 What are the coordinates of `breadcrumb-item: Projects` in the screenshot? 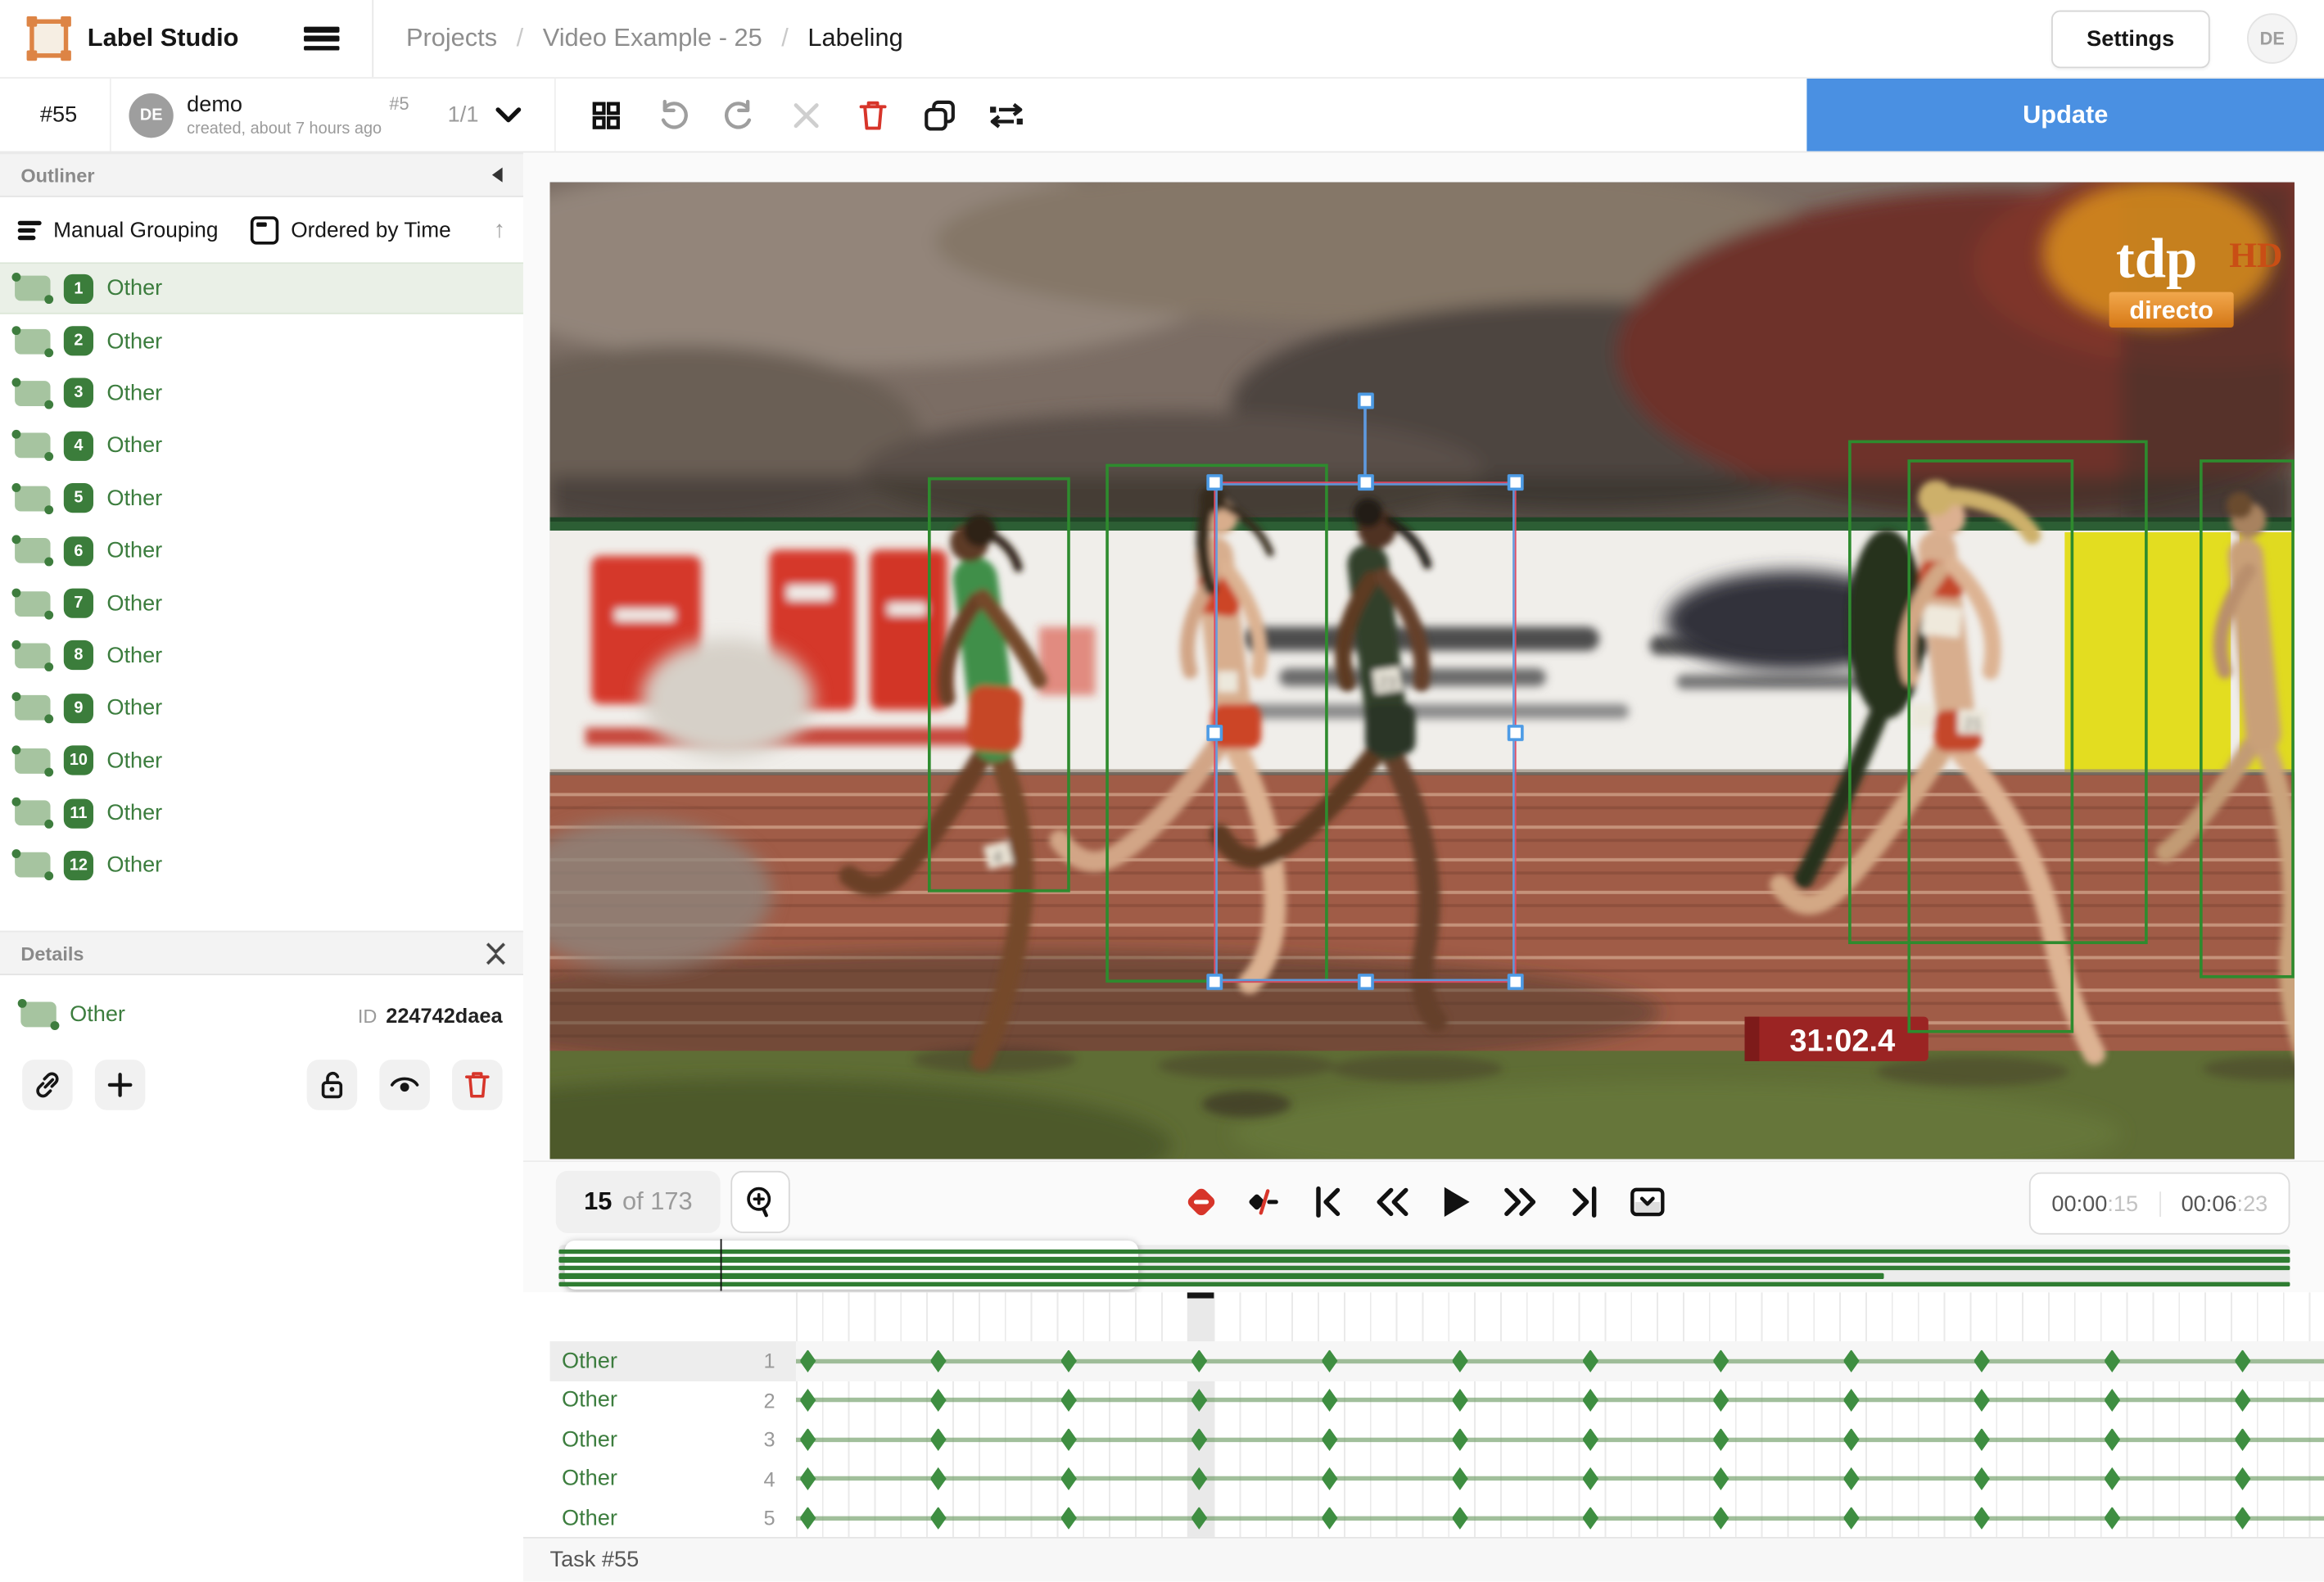 It's located at (452, 38).